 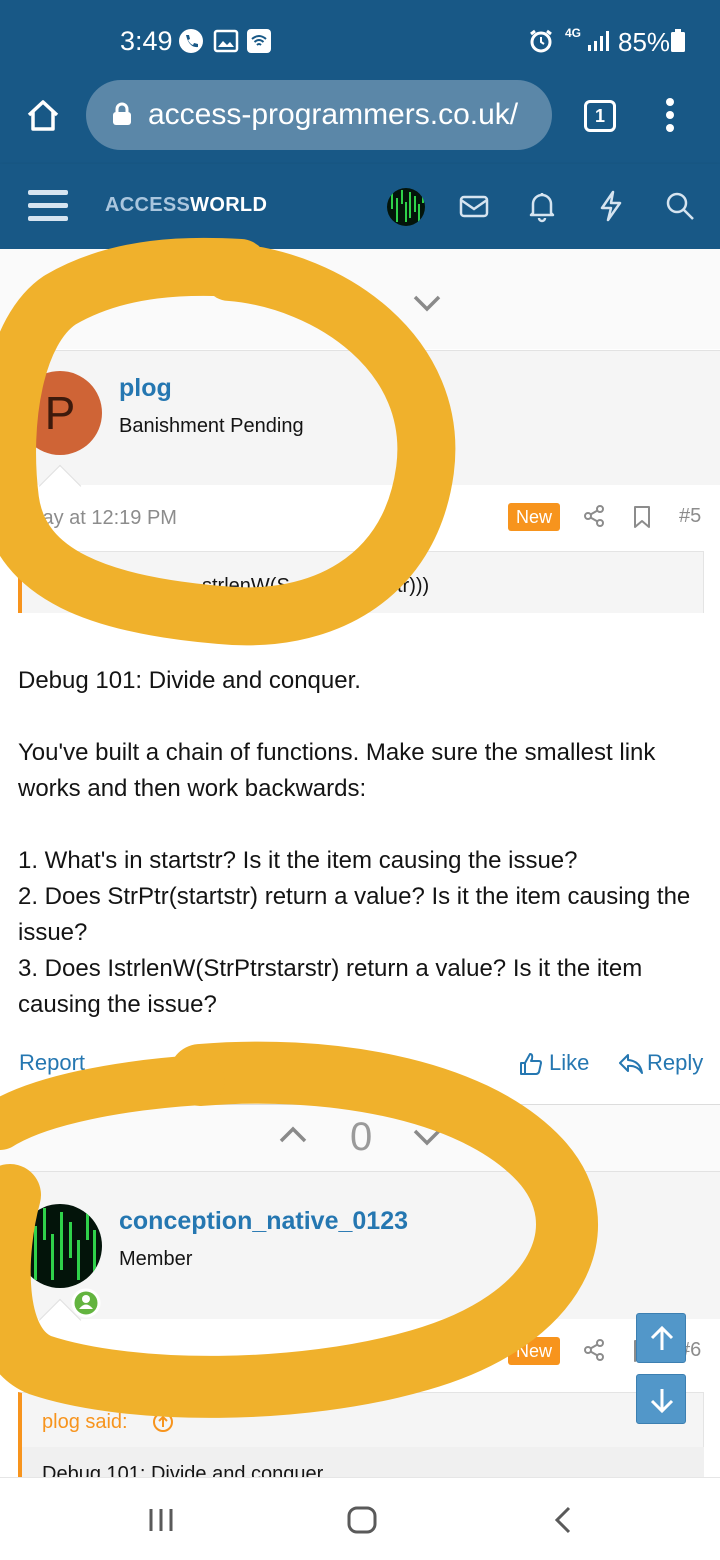 What do you see at coordinates (564, 1520) in the screenshot?
I see `back-icon` at bounding box center [564, 1520].